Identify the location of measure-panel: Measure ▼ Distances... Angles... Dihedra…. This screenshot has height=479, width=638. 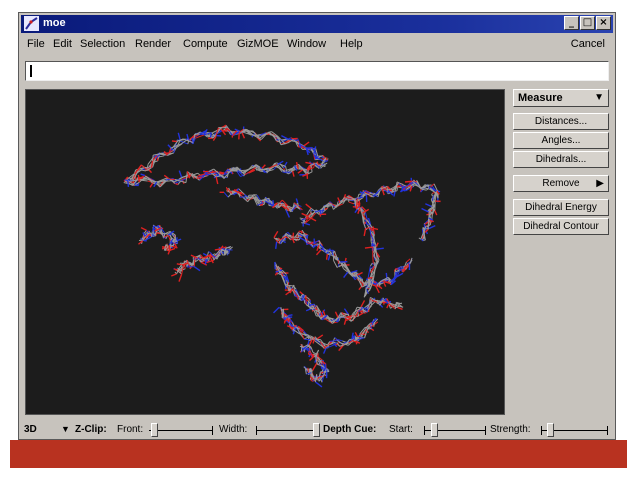
(561, 252).